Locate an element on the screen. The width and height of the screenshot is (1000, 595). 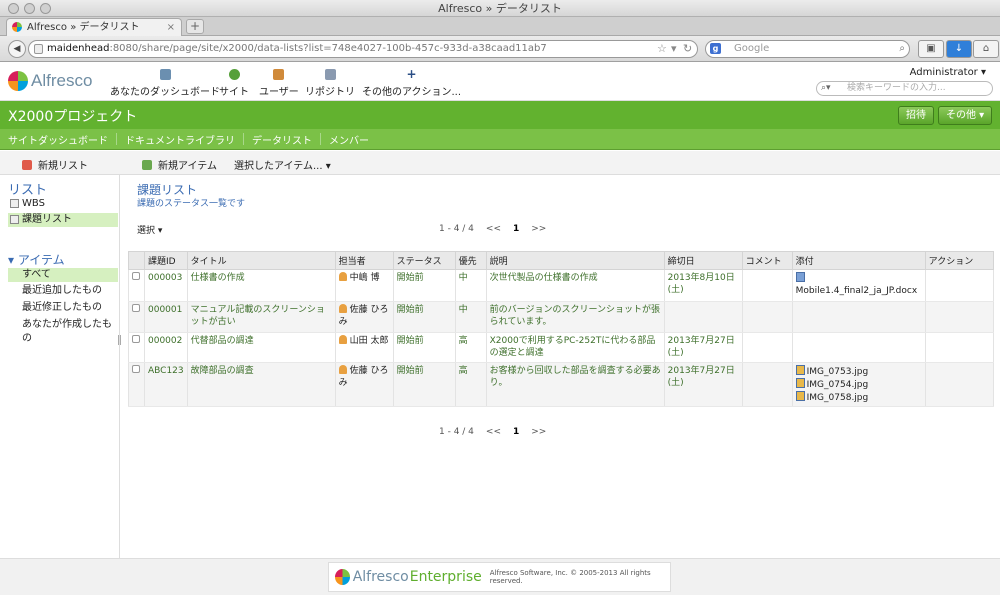
bookmark-star-icon: ☆ is located at coordinates (662, 49).